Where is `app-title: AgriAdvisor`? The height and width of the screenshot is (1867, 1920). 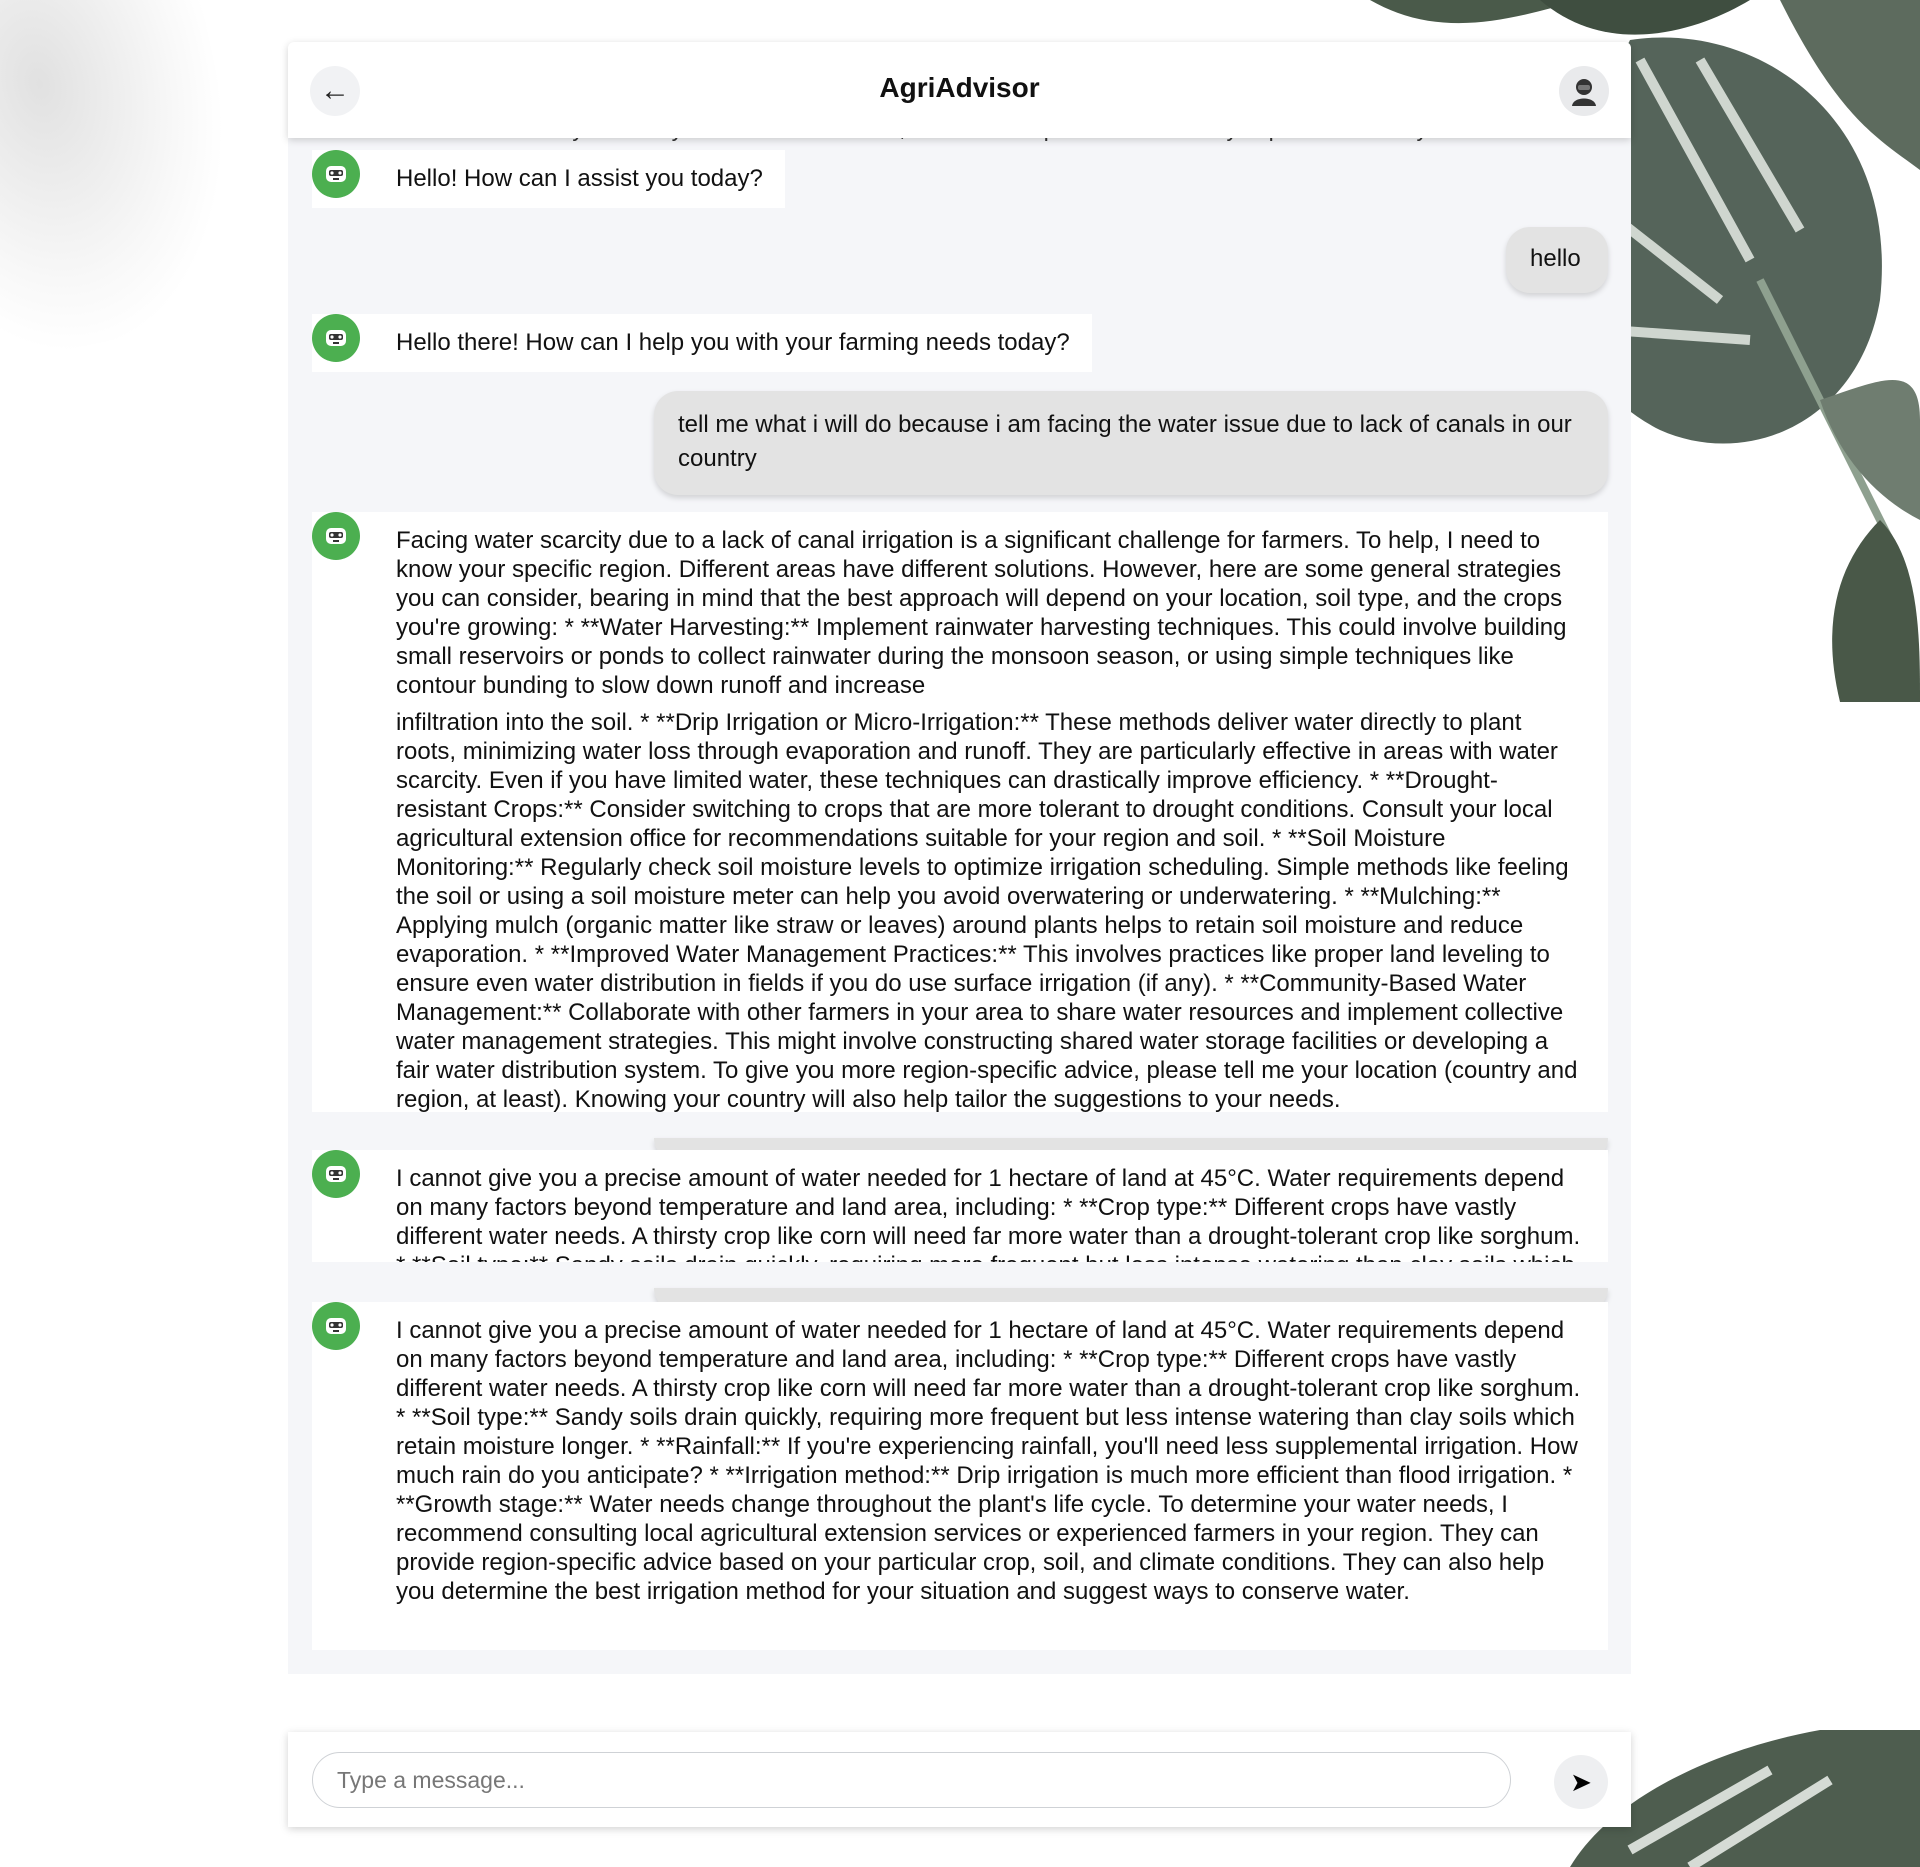 app-title: AgriAdvisor is located at coordinates (959, 87).